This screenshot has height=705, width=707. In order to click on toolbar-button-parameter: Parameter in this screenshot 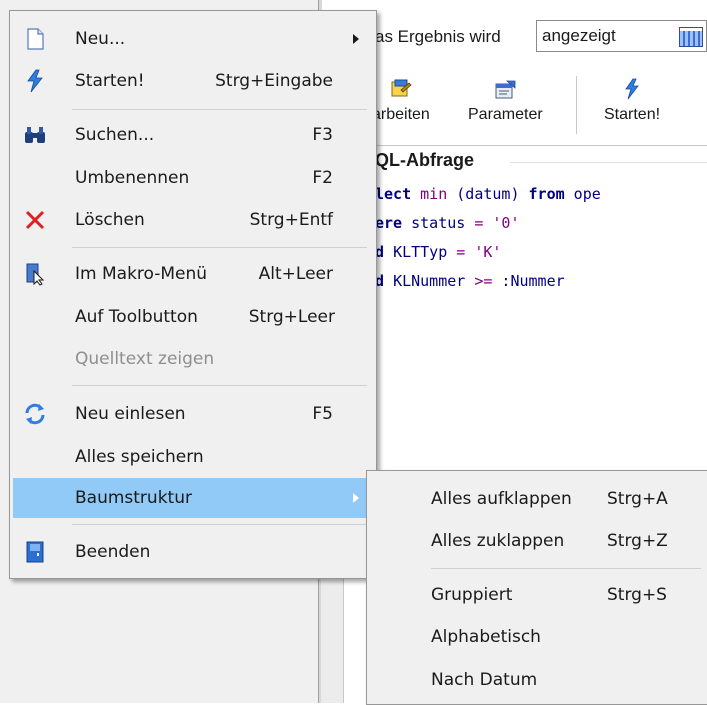, I will do `click(505, 101)`.